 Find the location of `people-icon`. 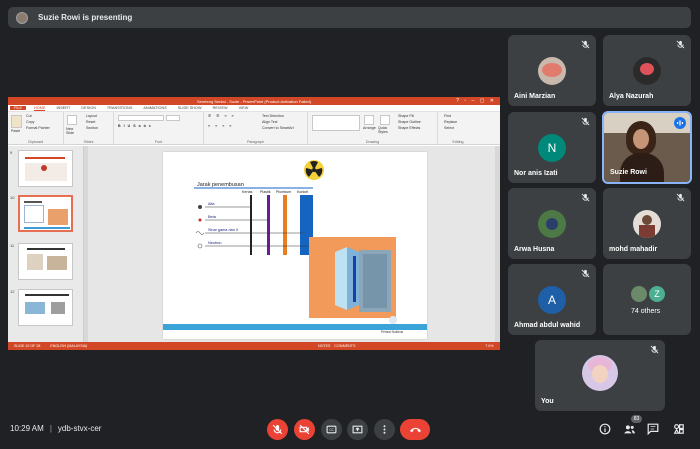

people-icon is located at coordinates (629, 429).